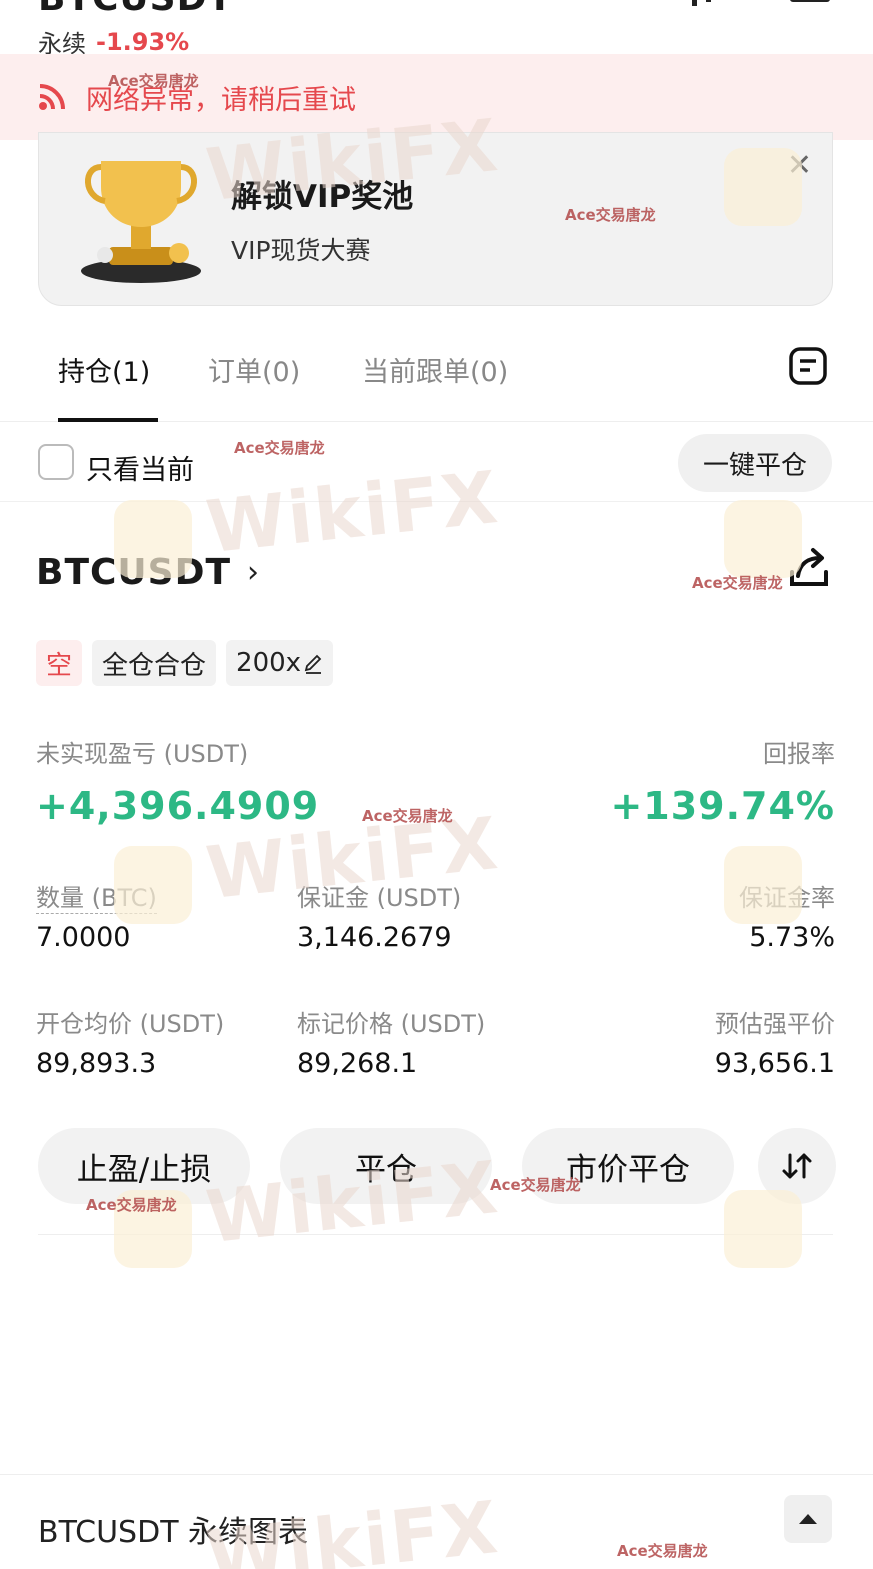 The height and width of the screenshot is (1569, 873). Describe the element at coordinates (96, 1063) in the screenshot. I see `entry-price-value: 89,893.3` at that location.